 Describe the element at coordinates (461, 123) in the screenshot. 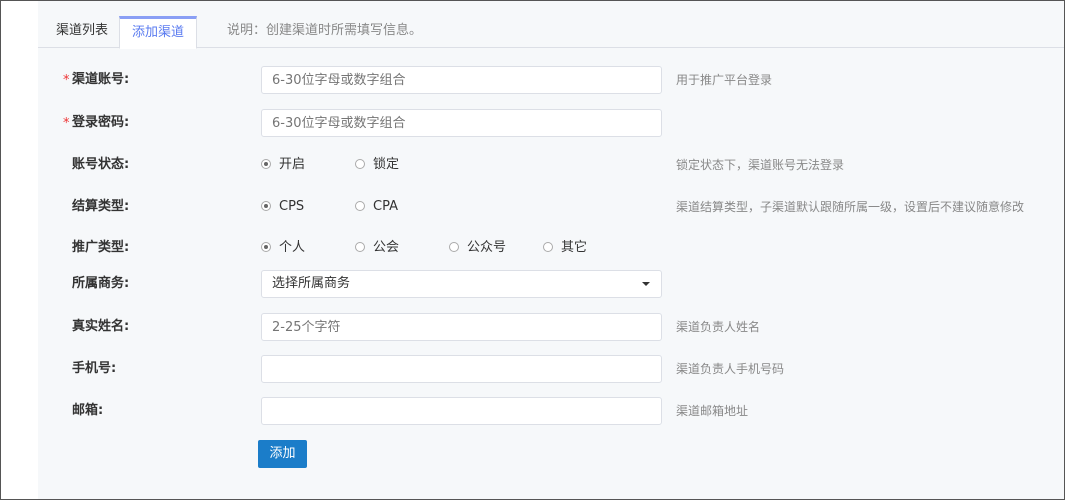

I see `password-input` at that location.